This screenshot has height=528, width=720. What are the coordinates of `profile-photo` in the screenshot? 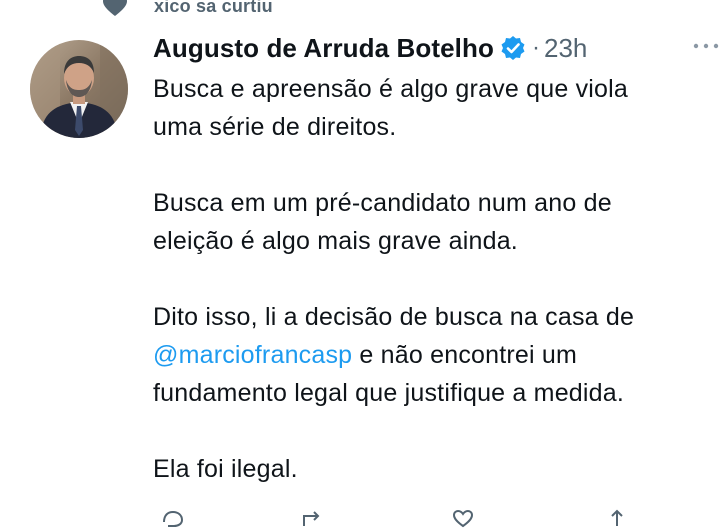 It's located at (79, 89).